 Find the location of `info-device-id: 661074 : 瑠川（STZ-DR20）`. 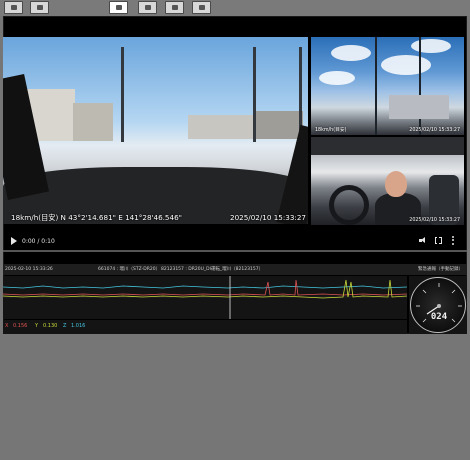

info-device-id: 661074 : 瑠川（STZ-DR20） is located at coordinates (129, 269).